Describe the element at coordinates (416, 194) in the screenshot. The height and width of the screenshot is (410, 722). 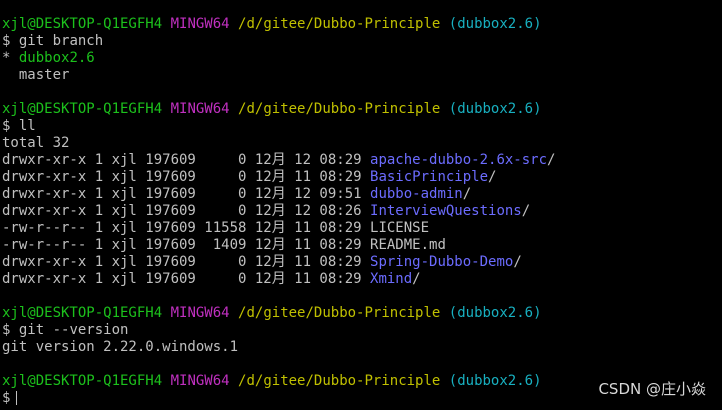
I see `ll-row-name: dubbo-admin` at that location.